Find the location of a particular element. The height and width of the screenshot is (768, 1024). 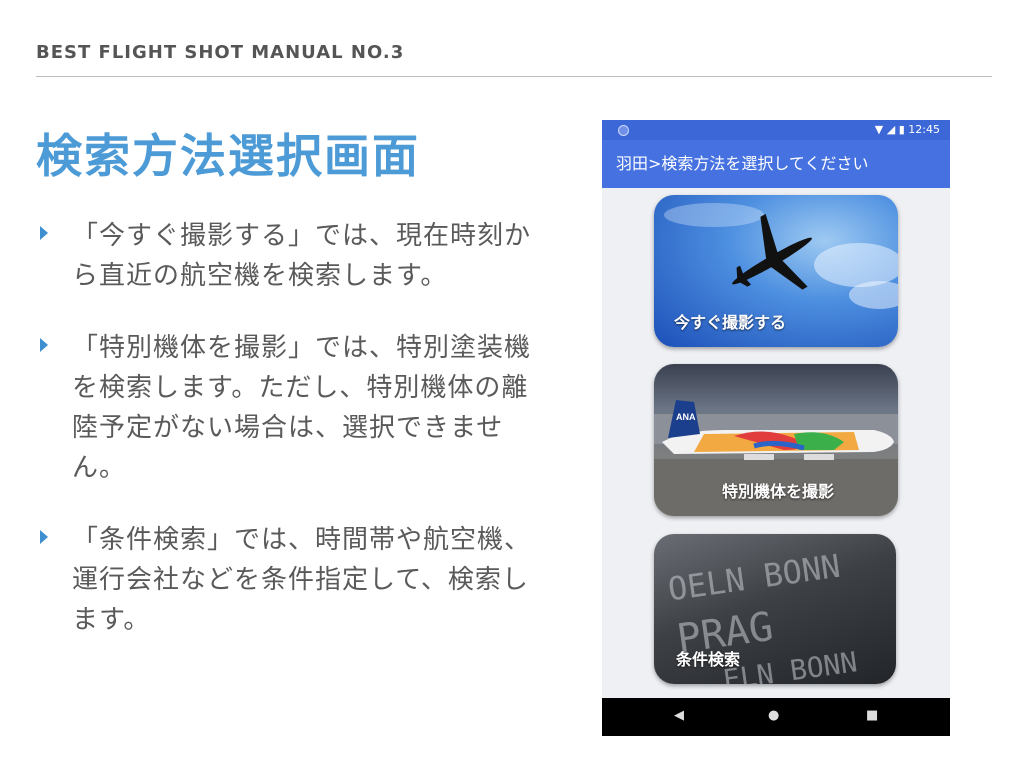

manual-header: BEST FLIGHT SHOT MANUAL NO.3 is located at coordinates (220, 52).